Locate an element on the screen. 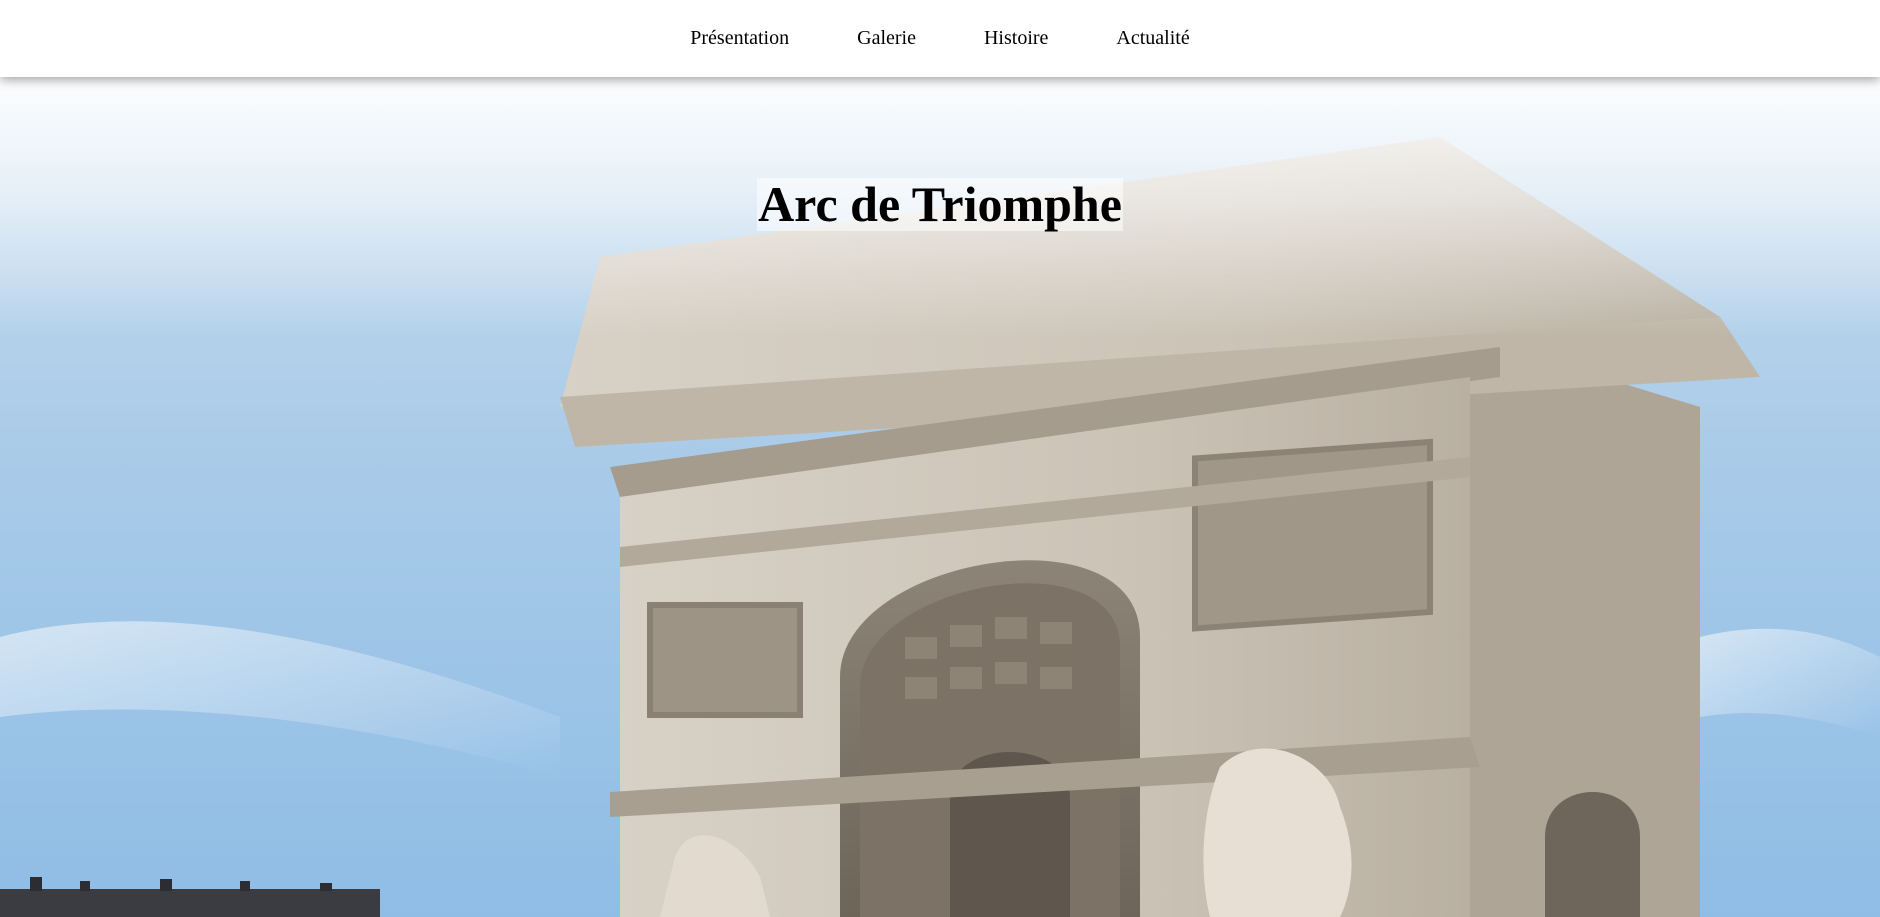  nav-item-presentation: Présentation is located at coordinates (739, 38).